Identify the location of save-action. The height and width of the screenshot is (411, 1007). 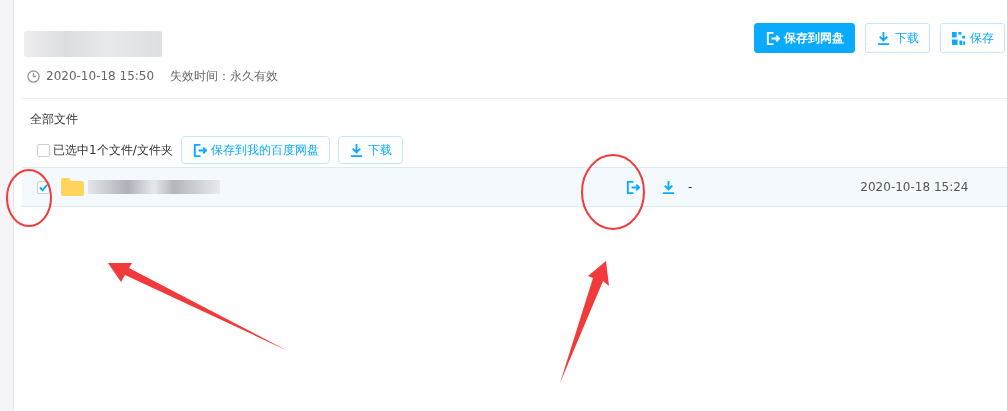
(632, 187).